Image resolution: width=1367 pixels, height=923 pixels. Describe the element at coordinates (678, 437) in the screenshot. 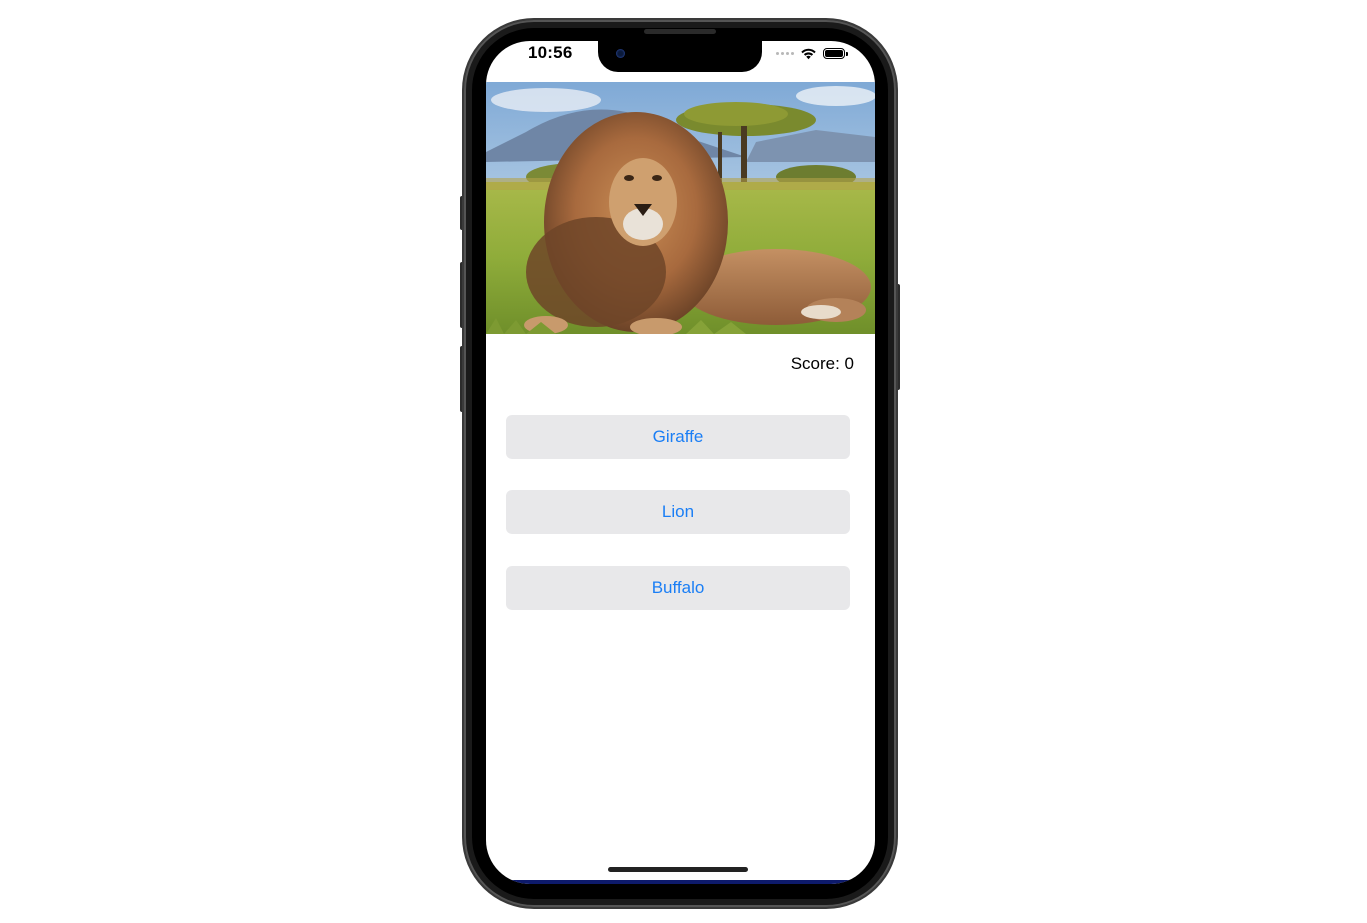

I see `answer-button-giraffe: Giraffe` at that location.